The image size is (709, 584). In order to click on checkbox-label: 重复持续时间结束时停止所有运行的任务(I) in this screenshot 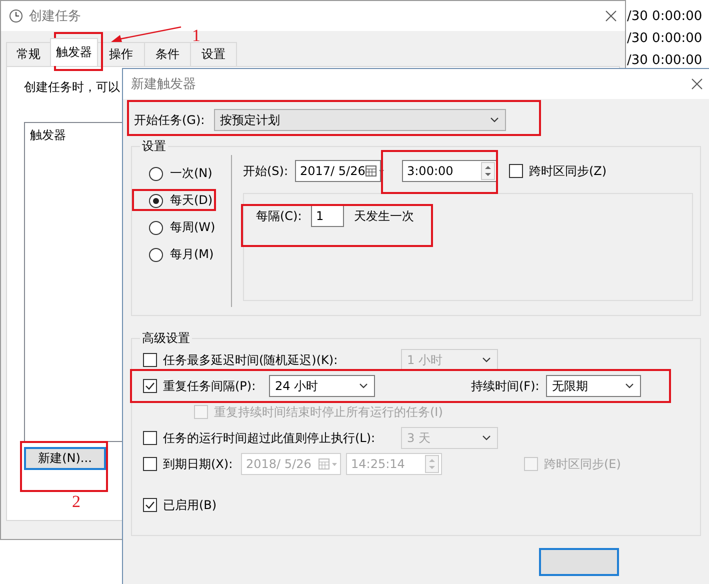, I will do `click(328, 412)`.